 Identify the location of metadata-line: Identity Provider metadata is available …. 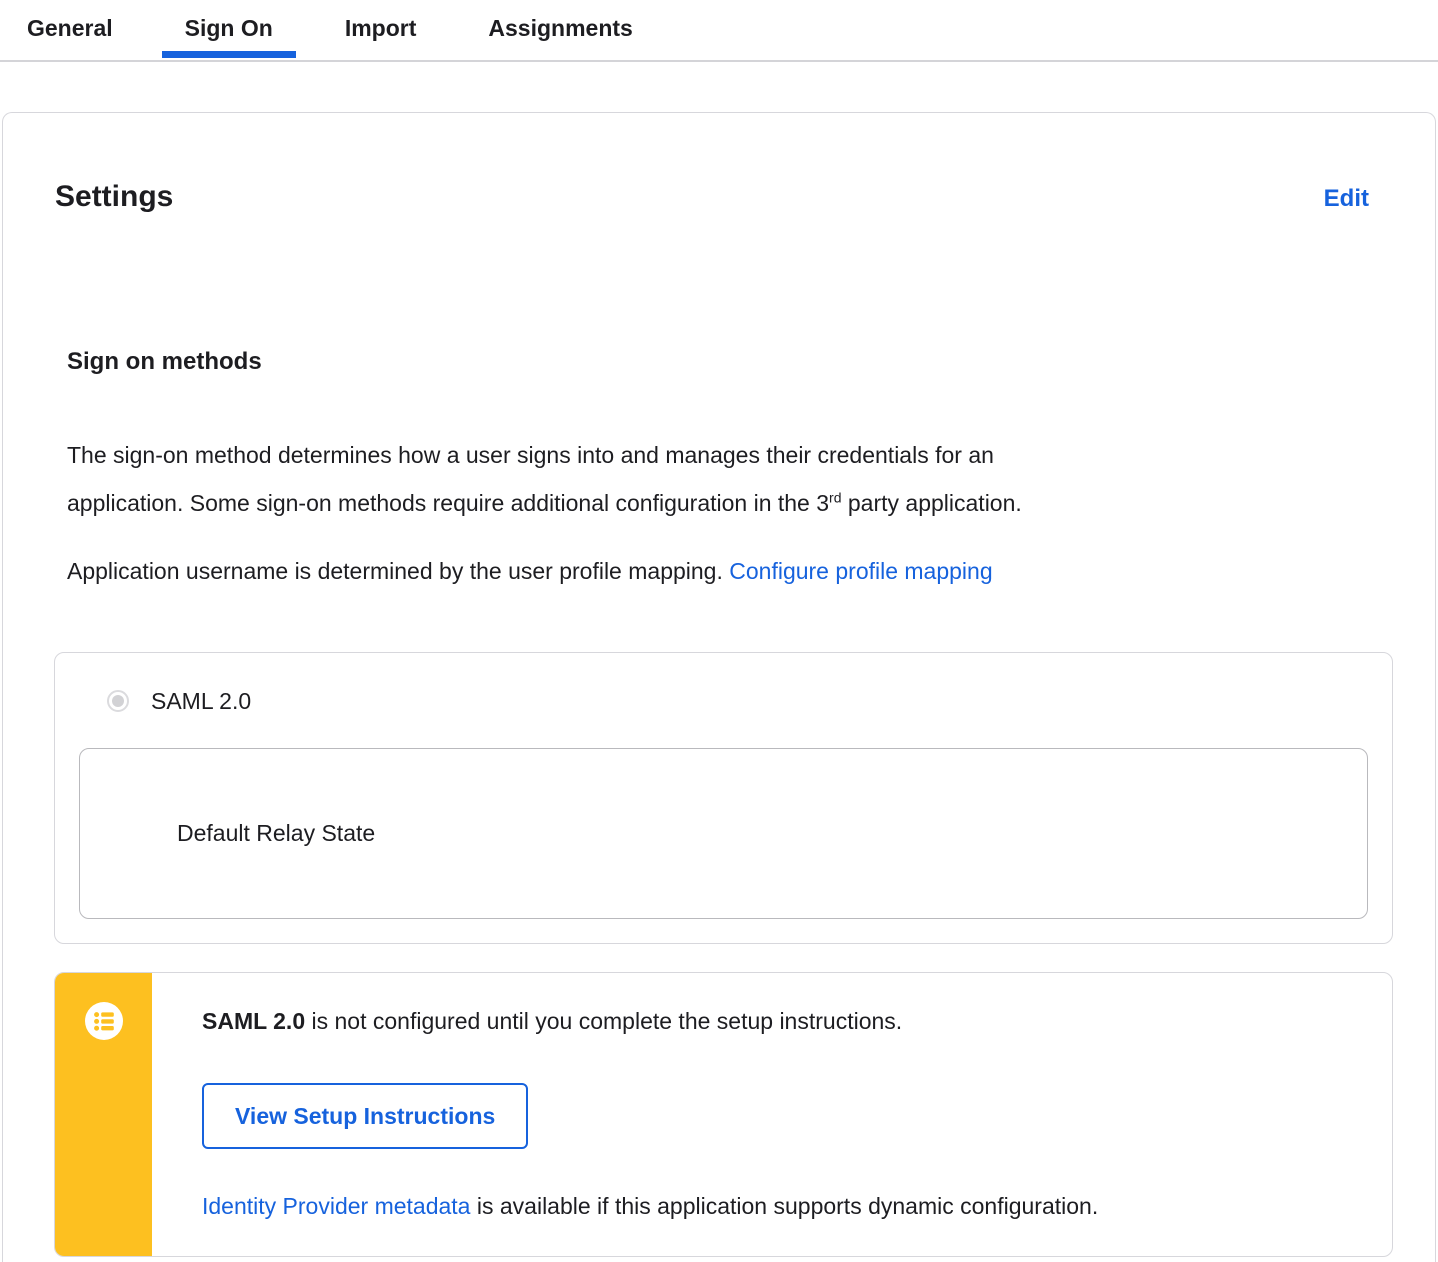
(777, 1206).